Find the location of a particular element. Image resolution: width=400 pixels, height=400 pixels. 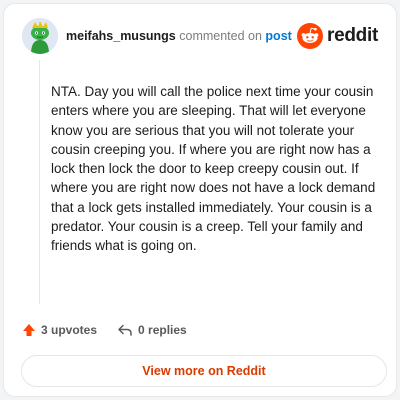

comment-meta: meifahs_musungs commented on post is located at coordinates (179, 36).